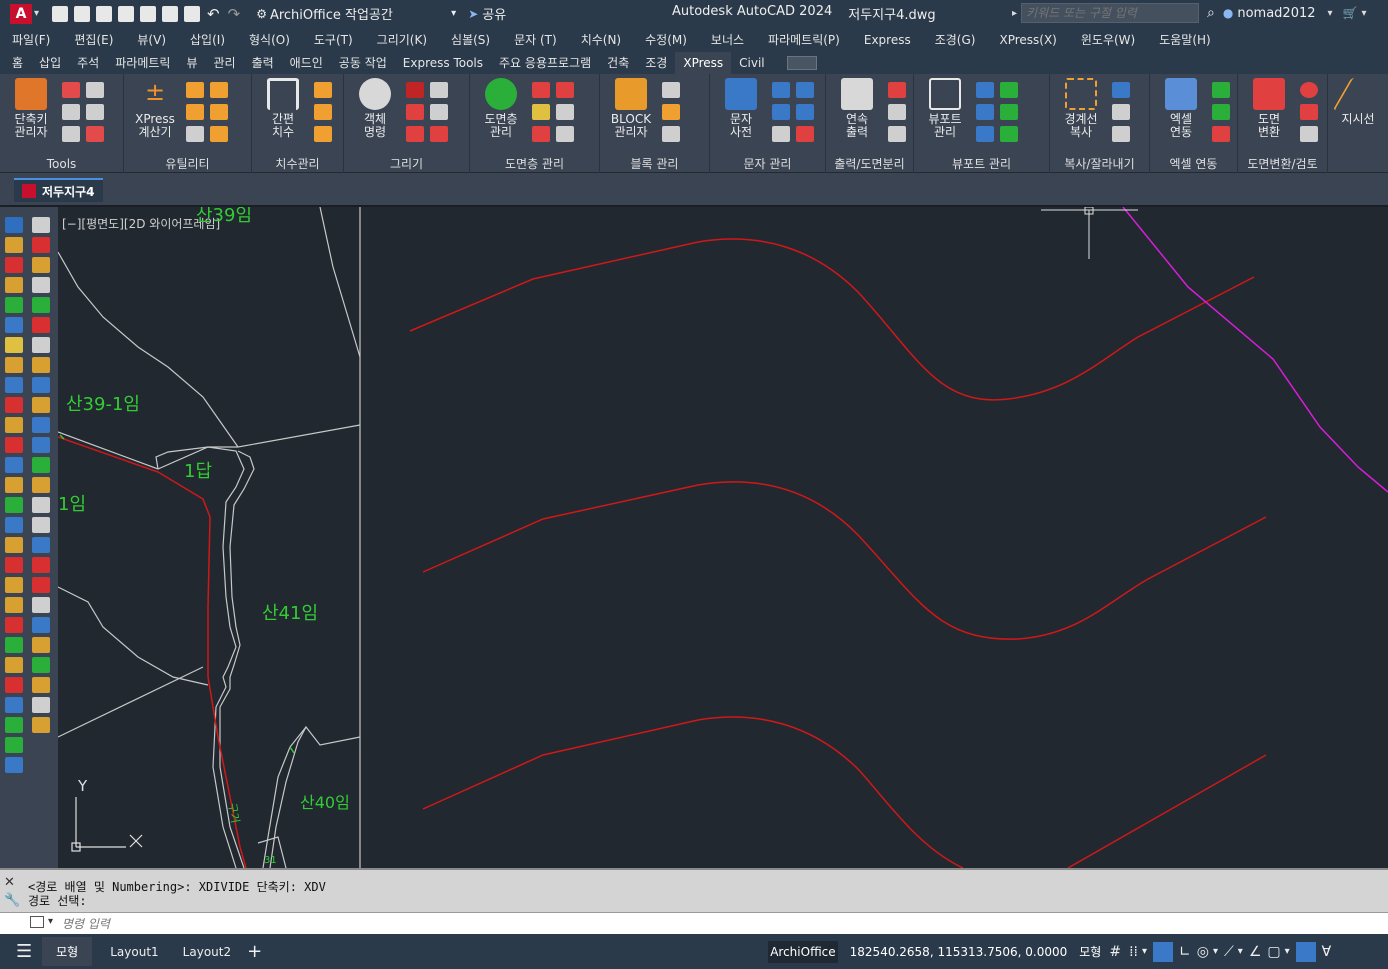 Image resolution: width=1388 pixels, height=969 pixels. Describe the element at coordinates (487, 14) in the screenshot. I see `share-button: ➤ 공유` at that location.